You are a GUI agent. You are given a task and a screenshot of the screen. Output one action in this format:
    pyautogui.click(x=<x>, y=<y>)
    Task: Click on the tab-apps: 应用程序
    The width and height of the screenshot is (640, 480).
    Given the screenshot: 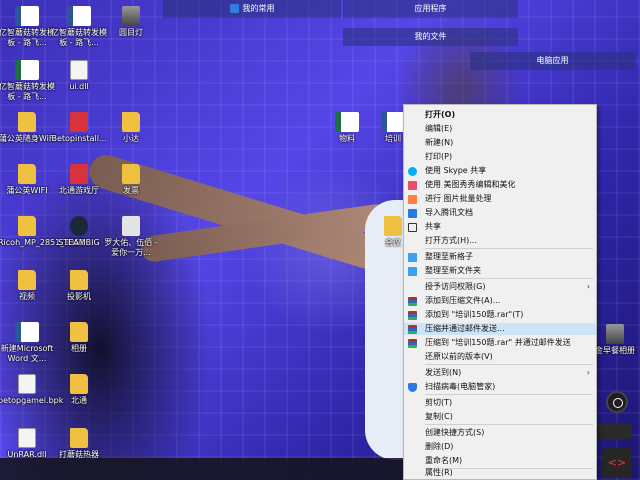 What is the action you would take?
    pyautogui.click(x=430, y=9)
    